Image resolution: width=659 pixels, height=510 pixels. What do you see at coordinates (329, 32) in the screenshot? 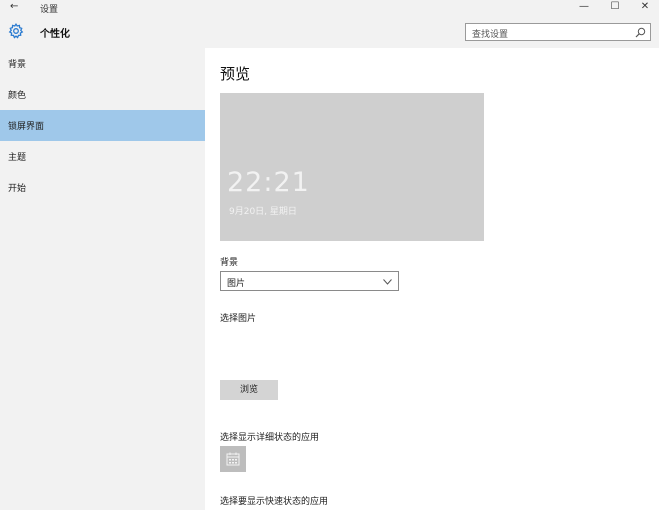
I see `app-header: 个性化 查找设置` at bounding box center [329, 32].